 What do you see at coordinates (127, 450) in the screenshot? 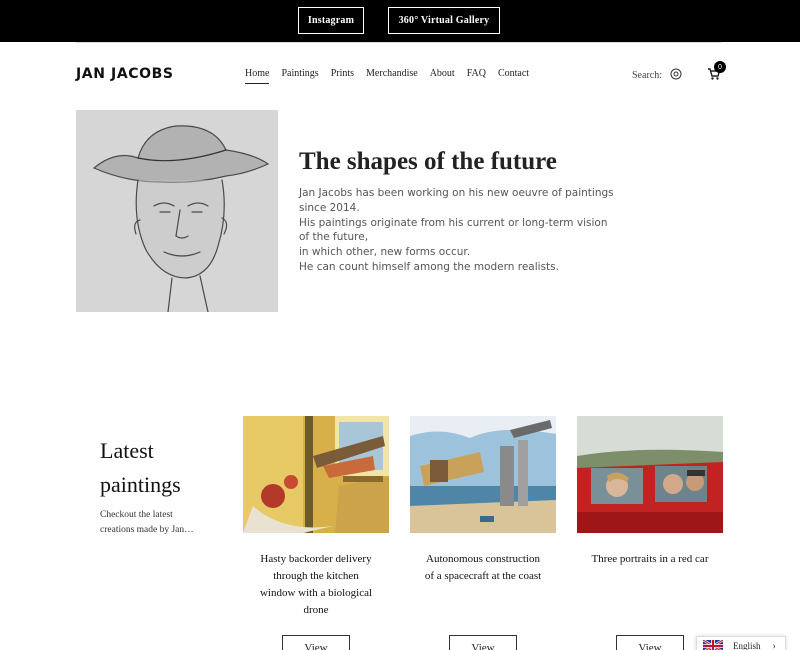
I see `heading-line: Latest` at bounding box center [127, 450].